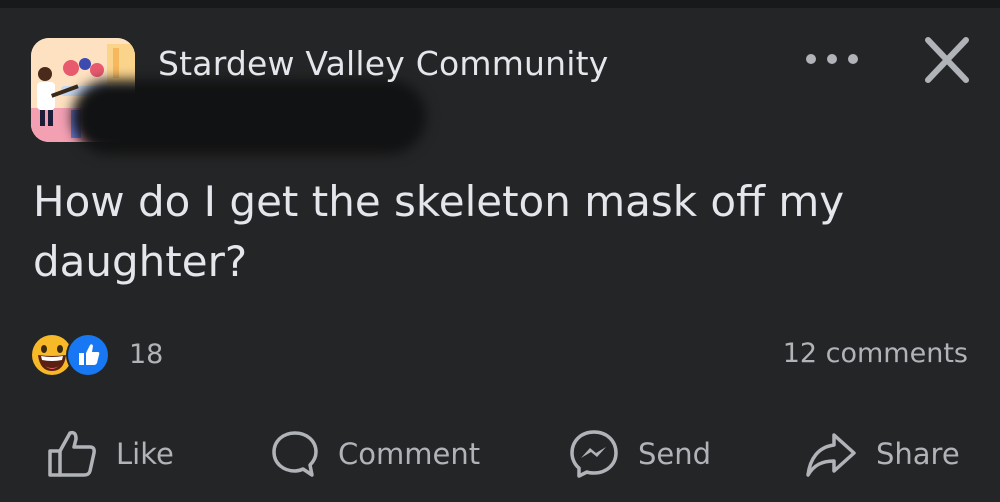  I want to click on close-icon, so click(947, 60).